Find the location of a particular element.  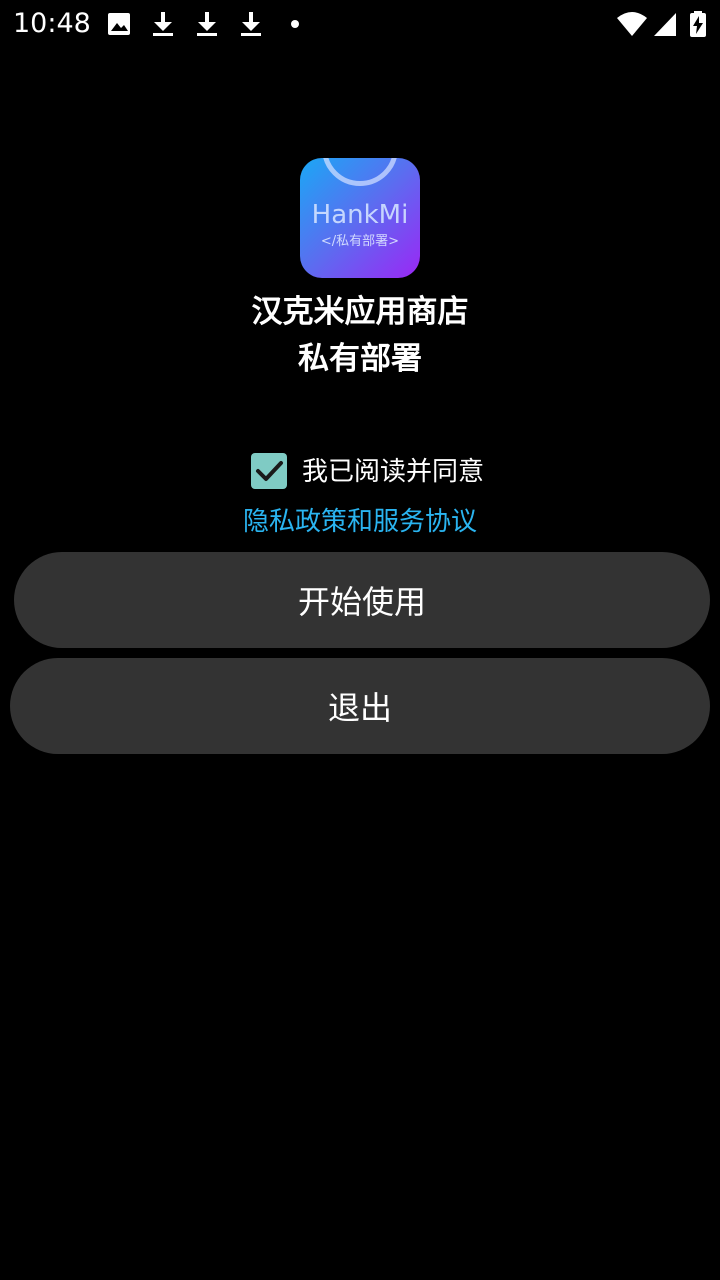

check-icon is located at coordinates (269, 471).